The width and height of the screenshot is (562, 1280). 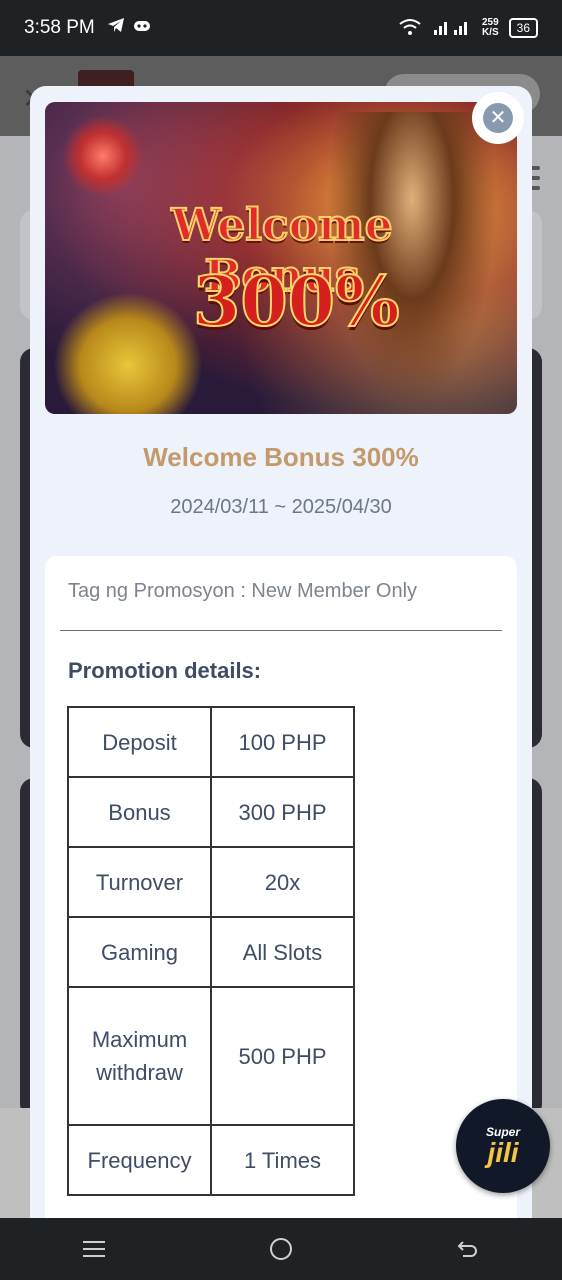 What do you see at coordinates (281, 457) in the screenshot?
I see `promotion-title: Welcome Bonus 300%` at bounding box center [281, 457].